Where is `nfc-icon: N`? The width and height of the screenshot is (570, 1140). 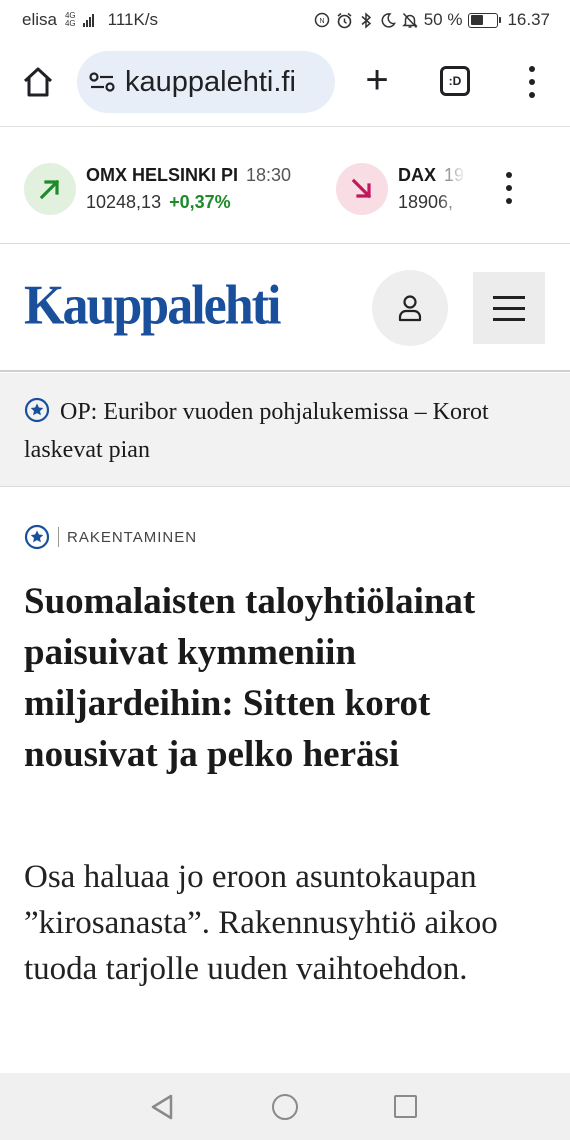 nfc-icon: N is located at coordinates (322, 20).